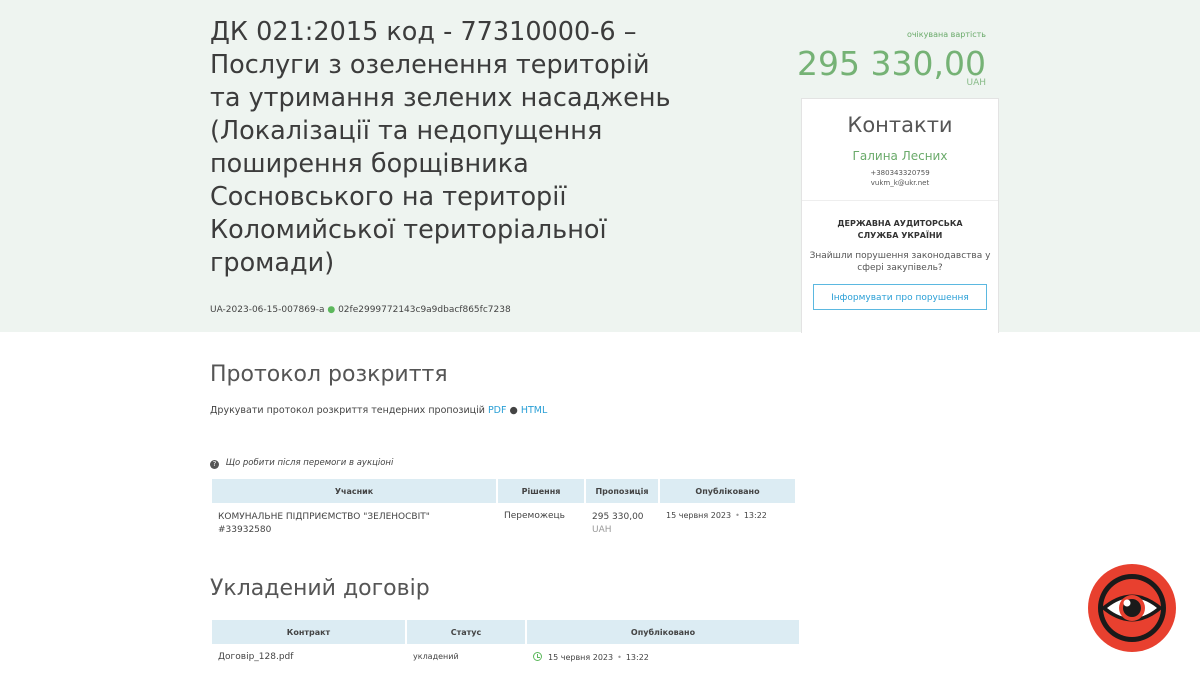 The height and width of the screenshot is (675, 1200). I want to click on after-win-help: ? Що робити після перемоги в аукціоні, so click(301, 463).